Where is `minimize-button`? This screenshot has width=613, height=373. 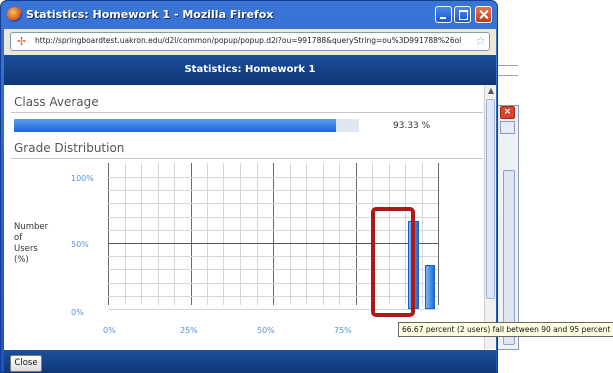
minimize-button is located at coordinates (443, 14).